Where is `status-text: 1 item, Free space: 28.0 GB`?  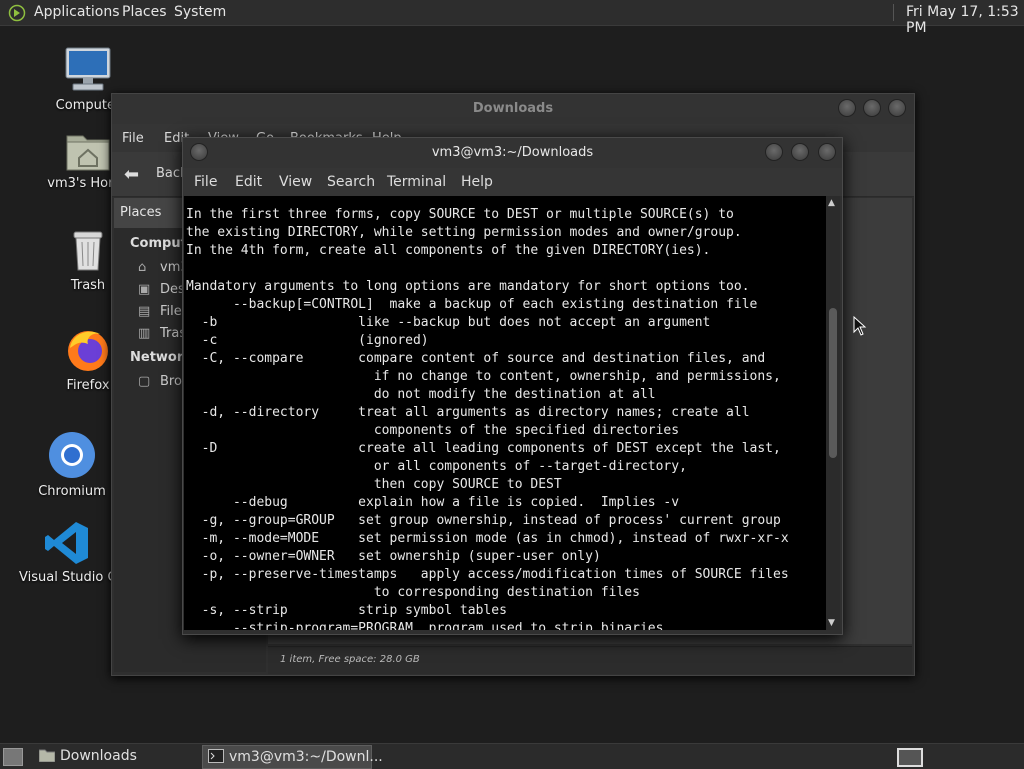
status-text: 1 item, Free space: 28.0 GB is located at coordinates (350, 659).